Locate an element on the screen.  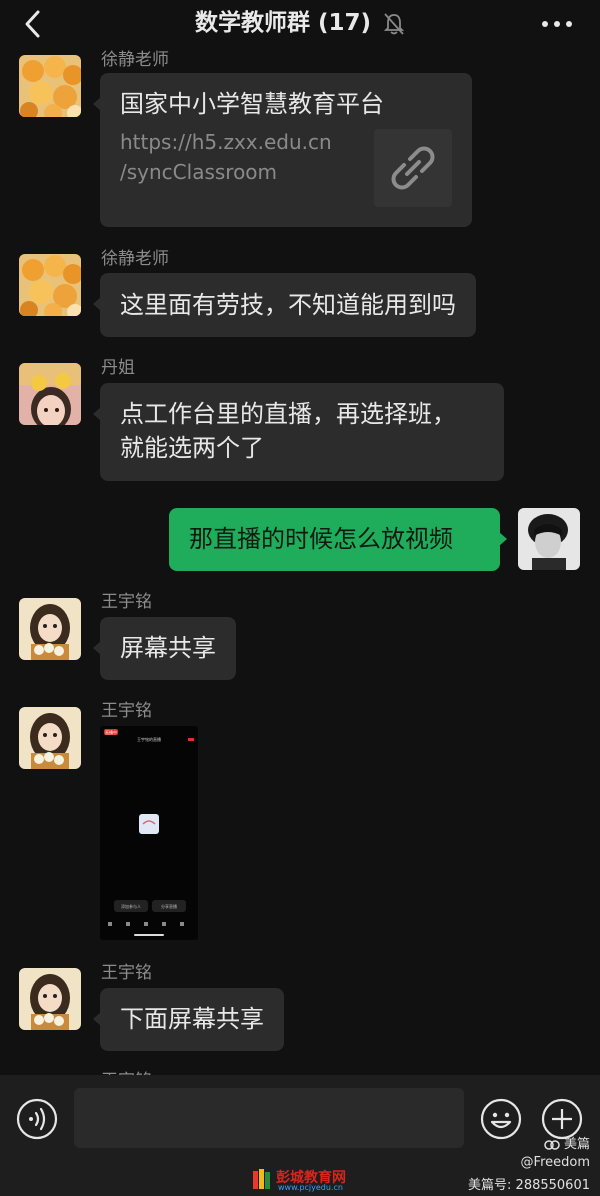
watermark-number: 美篇号: 288550601 is located at coordinates (529, 1185).